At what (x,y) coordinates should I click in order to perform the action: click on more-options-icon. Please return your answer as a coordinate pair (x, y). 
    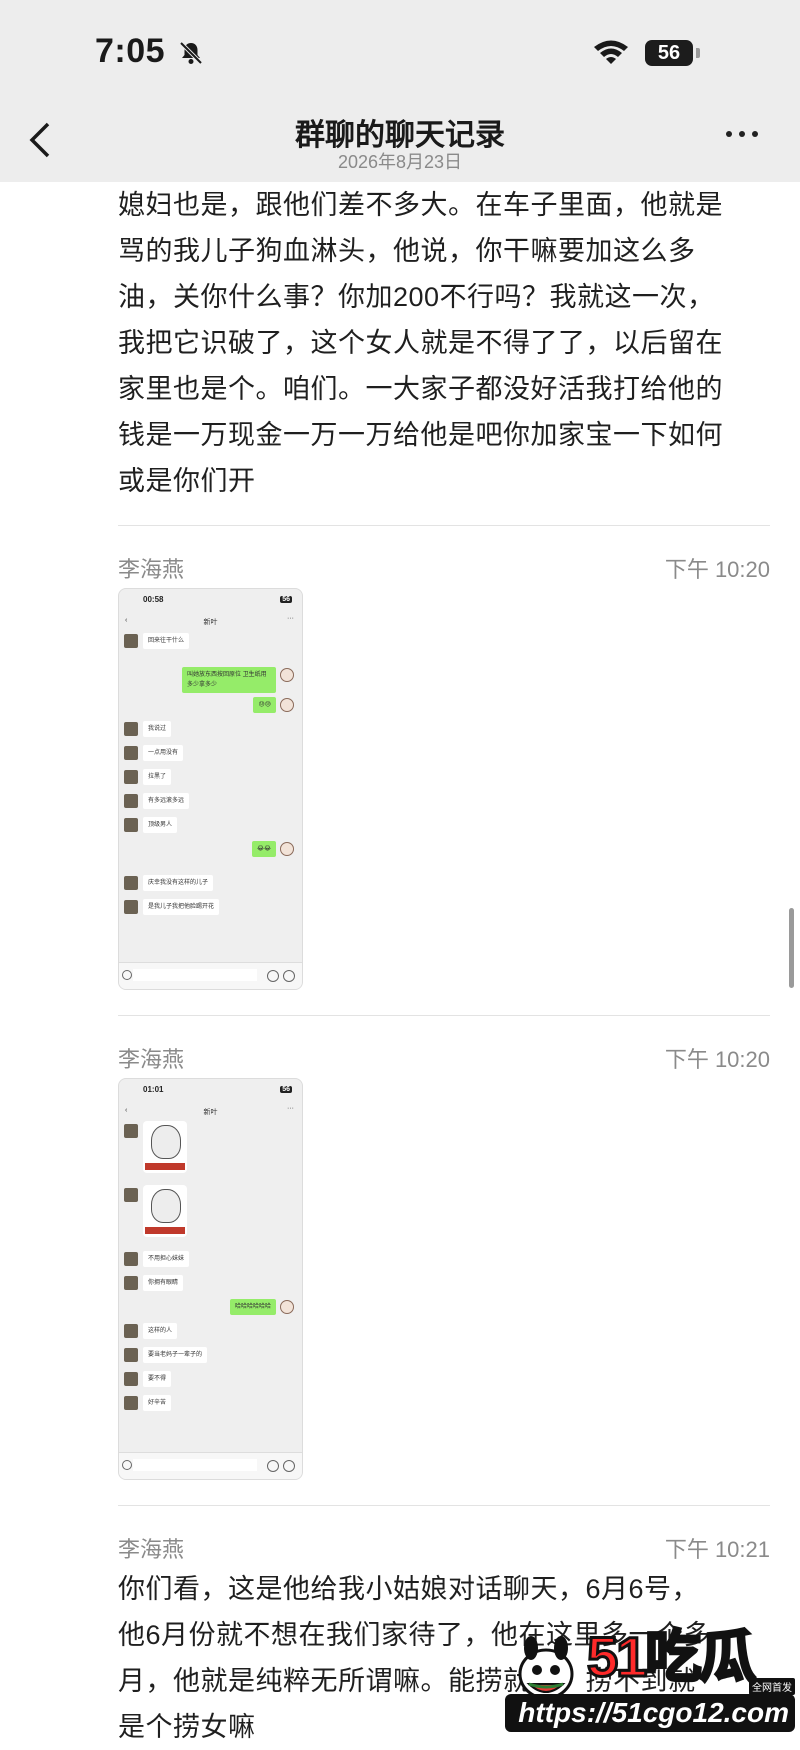
    Looking at the image, I should click on (746, 134).